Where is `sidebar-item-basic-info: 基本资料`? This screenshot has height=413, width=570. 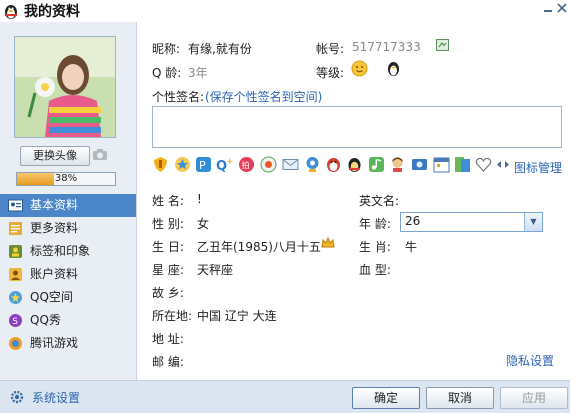 sidebar-item-basic-info: 基本资料 is located at coordinates (68, 205).